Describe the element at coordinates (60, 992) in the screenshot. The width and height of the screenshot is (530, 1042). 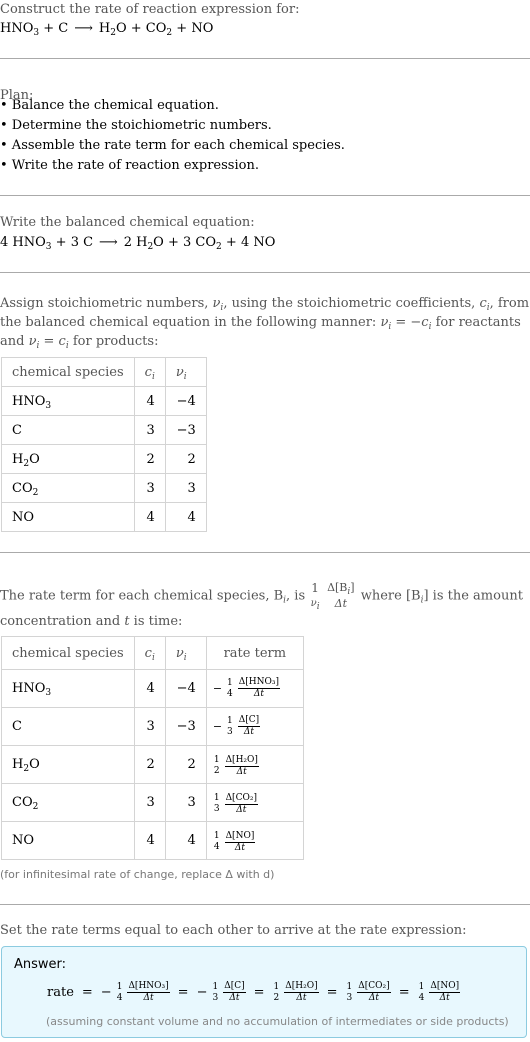
I see `rate-word: rate` at that location.